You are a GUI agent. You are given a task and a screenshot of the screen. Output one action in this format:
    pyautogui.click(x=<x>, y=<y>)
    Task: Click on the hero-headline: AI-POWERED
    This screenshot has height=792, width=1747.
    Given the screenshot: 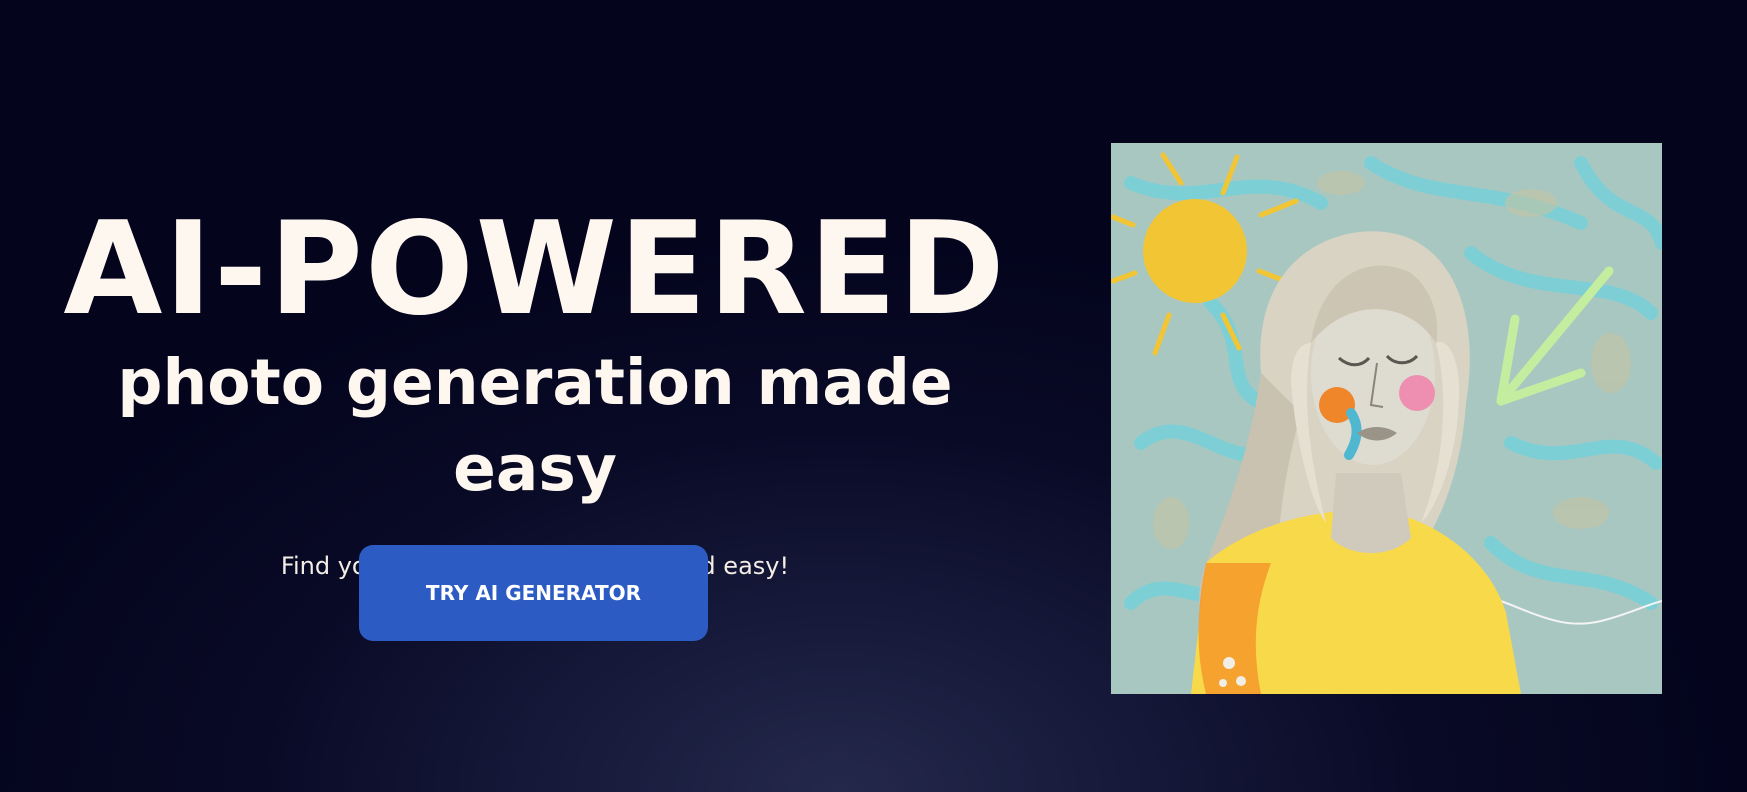 What is the action you would take?
    pyautogui.click(x=535, y=269)
    